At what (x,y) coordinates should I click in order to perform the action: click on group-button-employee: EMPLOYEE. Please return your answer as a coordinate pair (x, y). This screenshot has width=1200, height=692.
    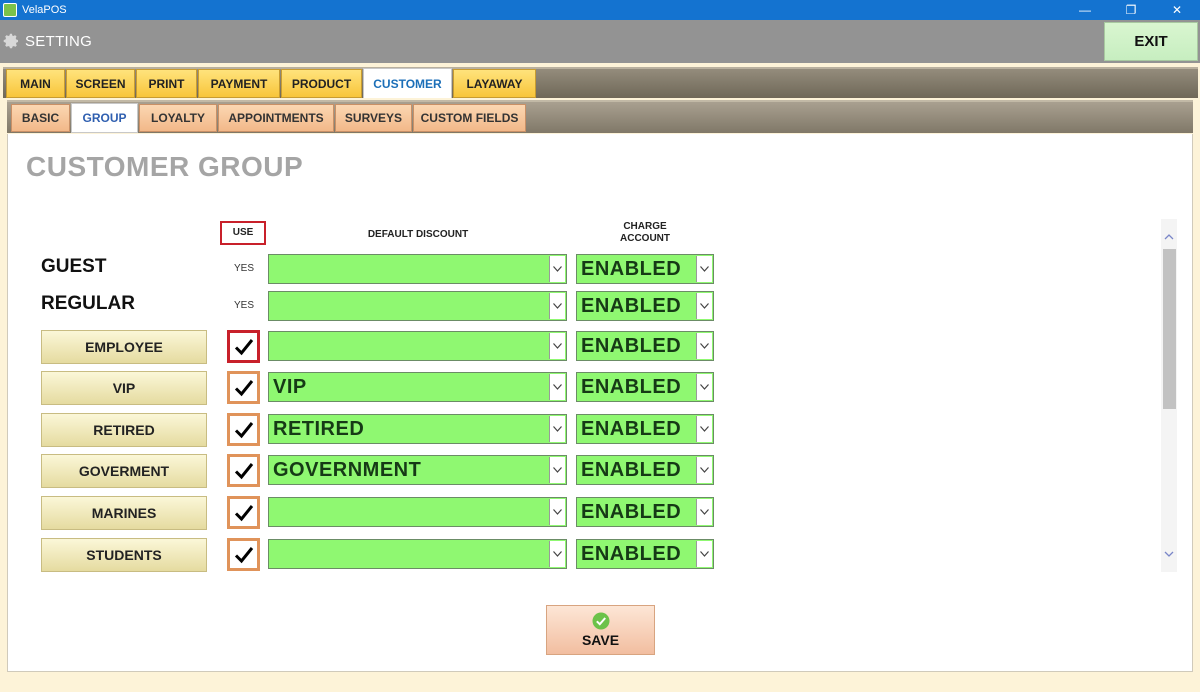
    Looking at the image, I should click on (124, 347).